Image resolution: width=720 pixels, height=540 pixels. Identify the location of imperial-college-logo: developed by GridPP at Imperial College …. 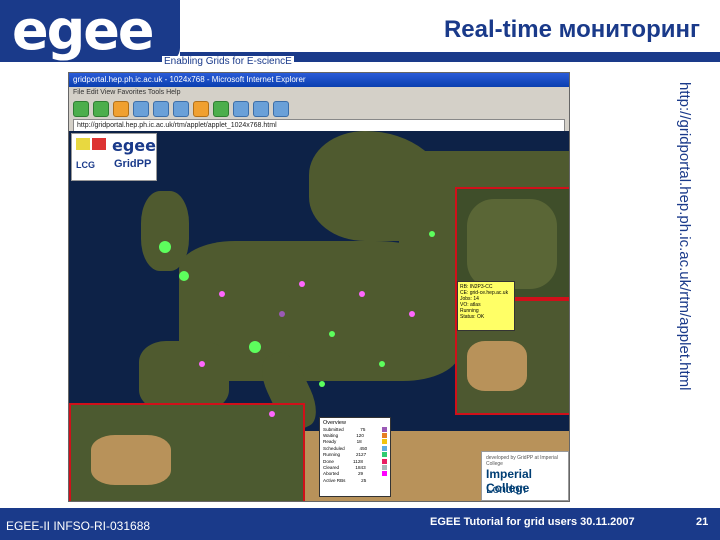
(525, 476).